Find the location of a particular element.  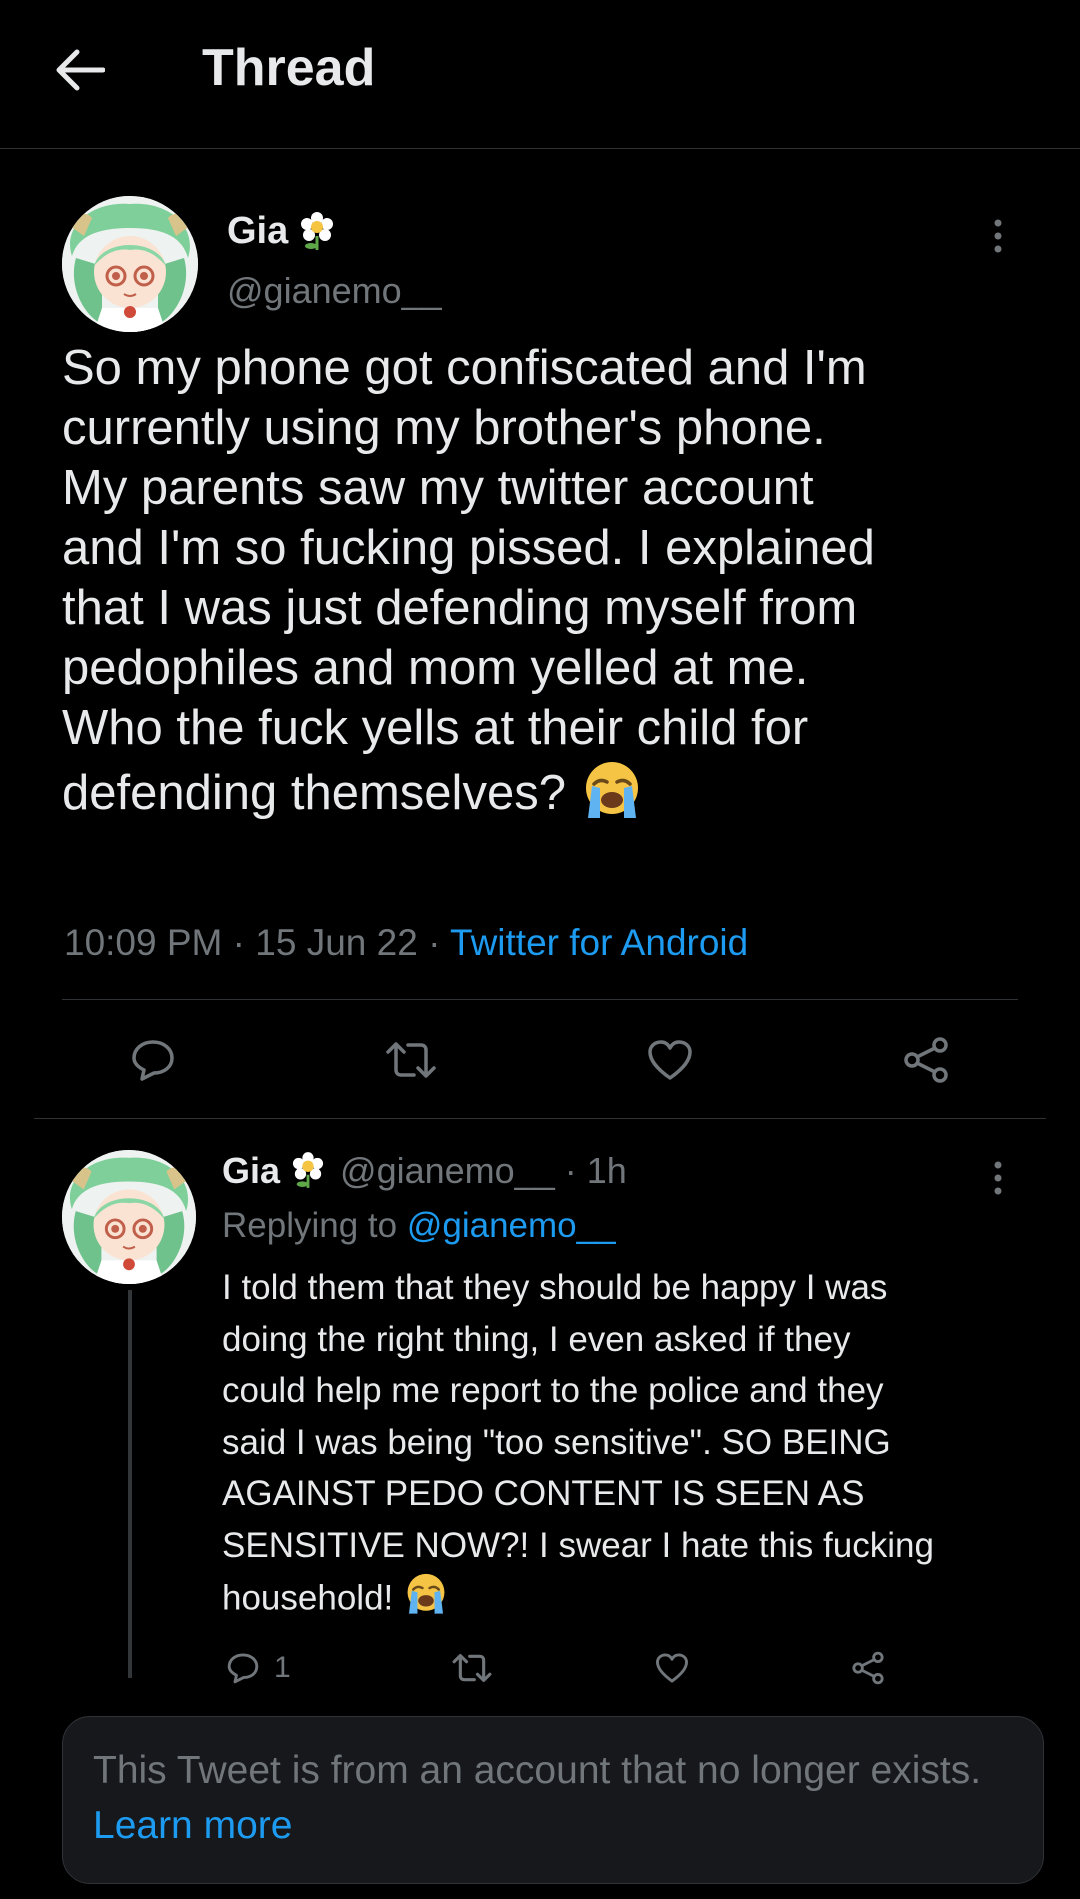

tweet-text-line: My parents saw my twitter account is located at coordinates (438, 488).